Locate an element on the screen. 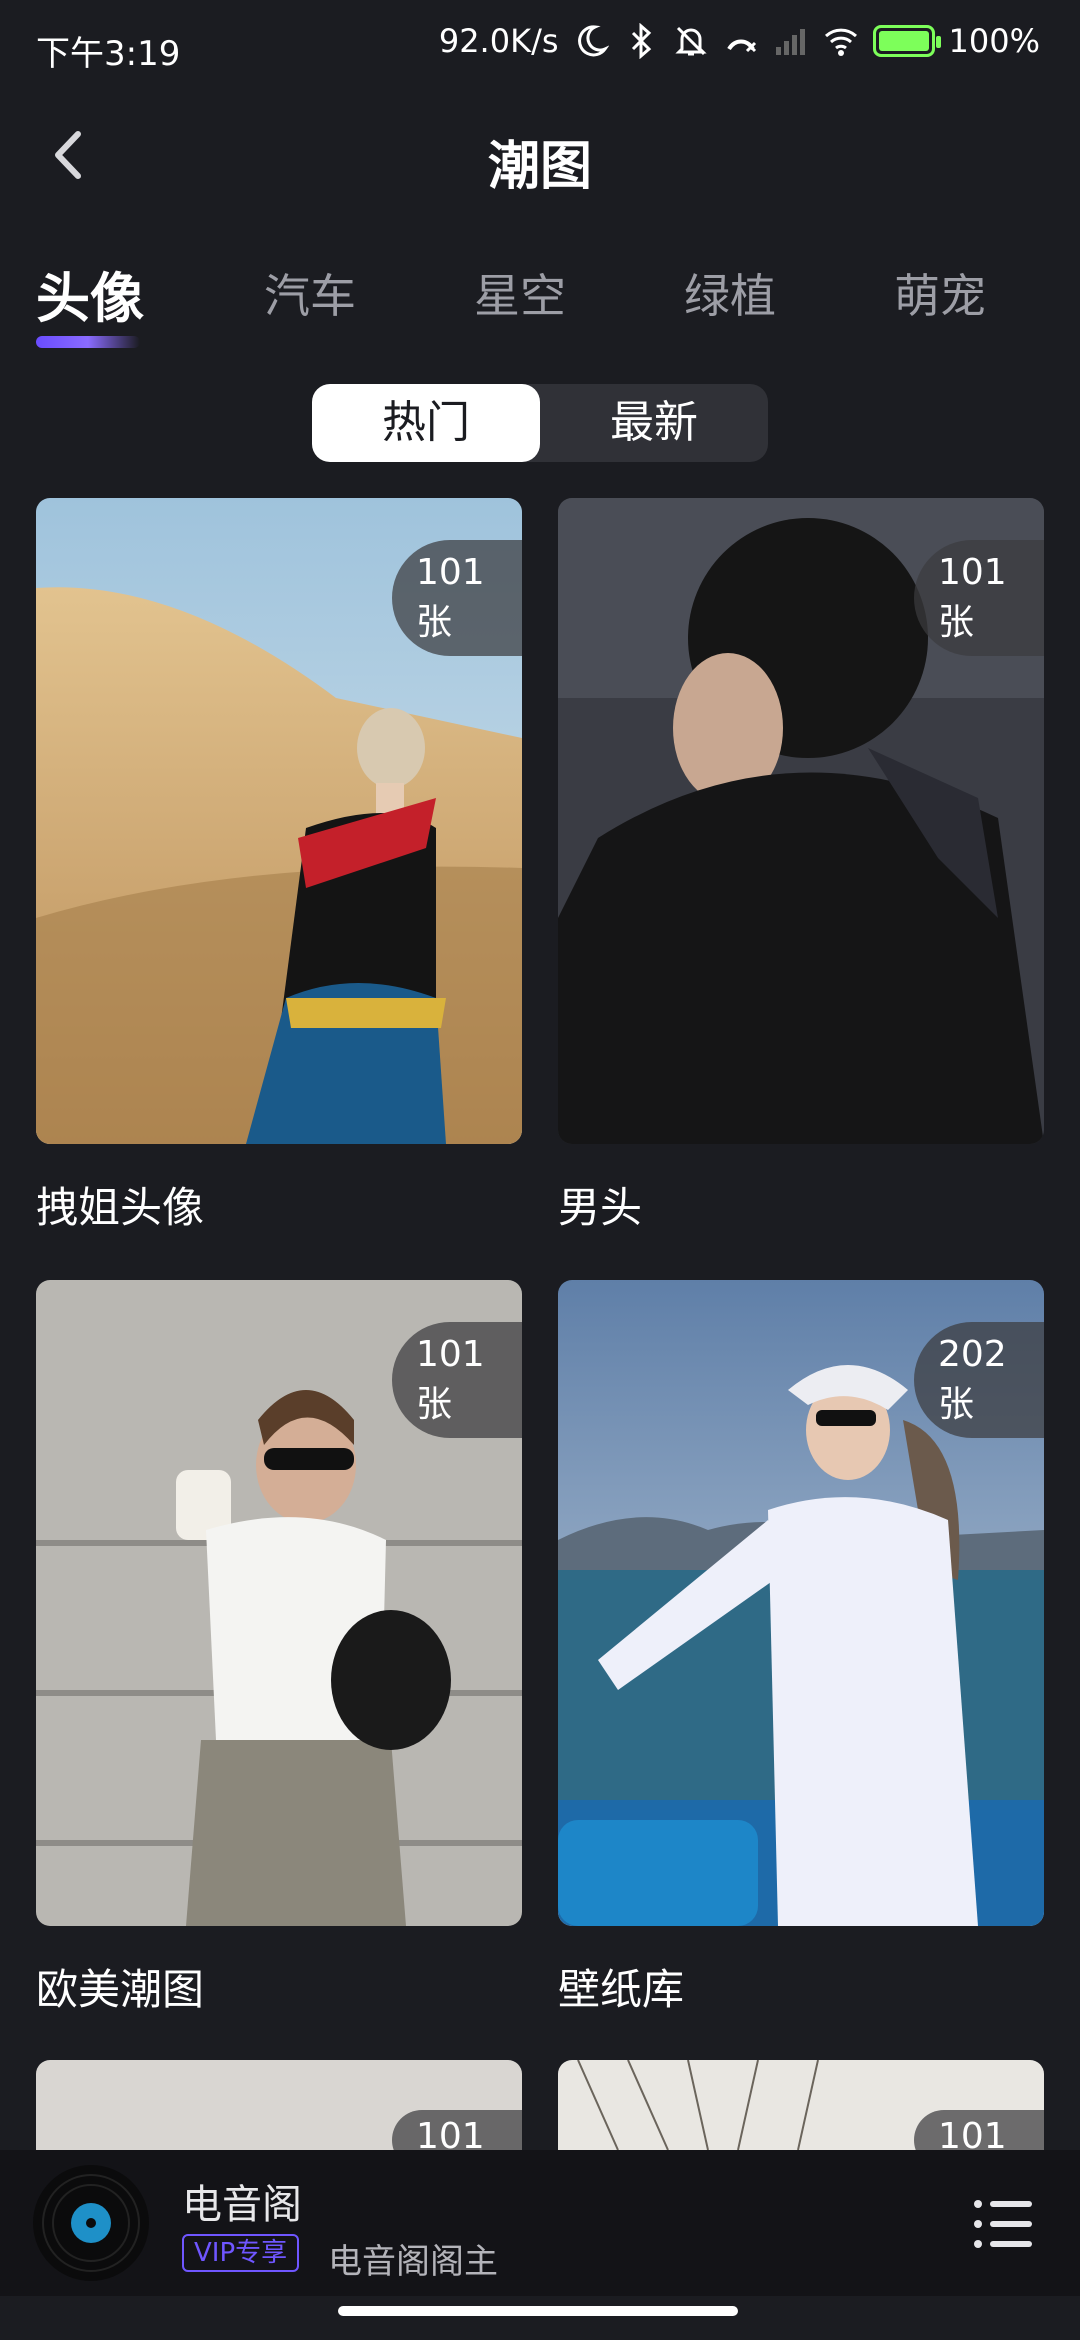 The image size is (1080, 2340). call-icon is located at coordinates (741, 46).